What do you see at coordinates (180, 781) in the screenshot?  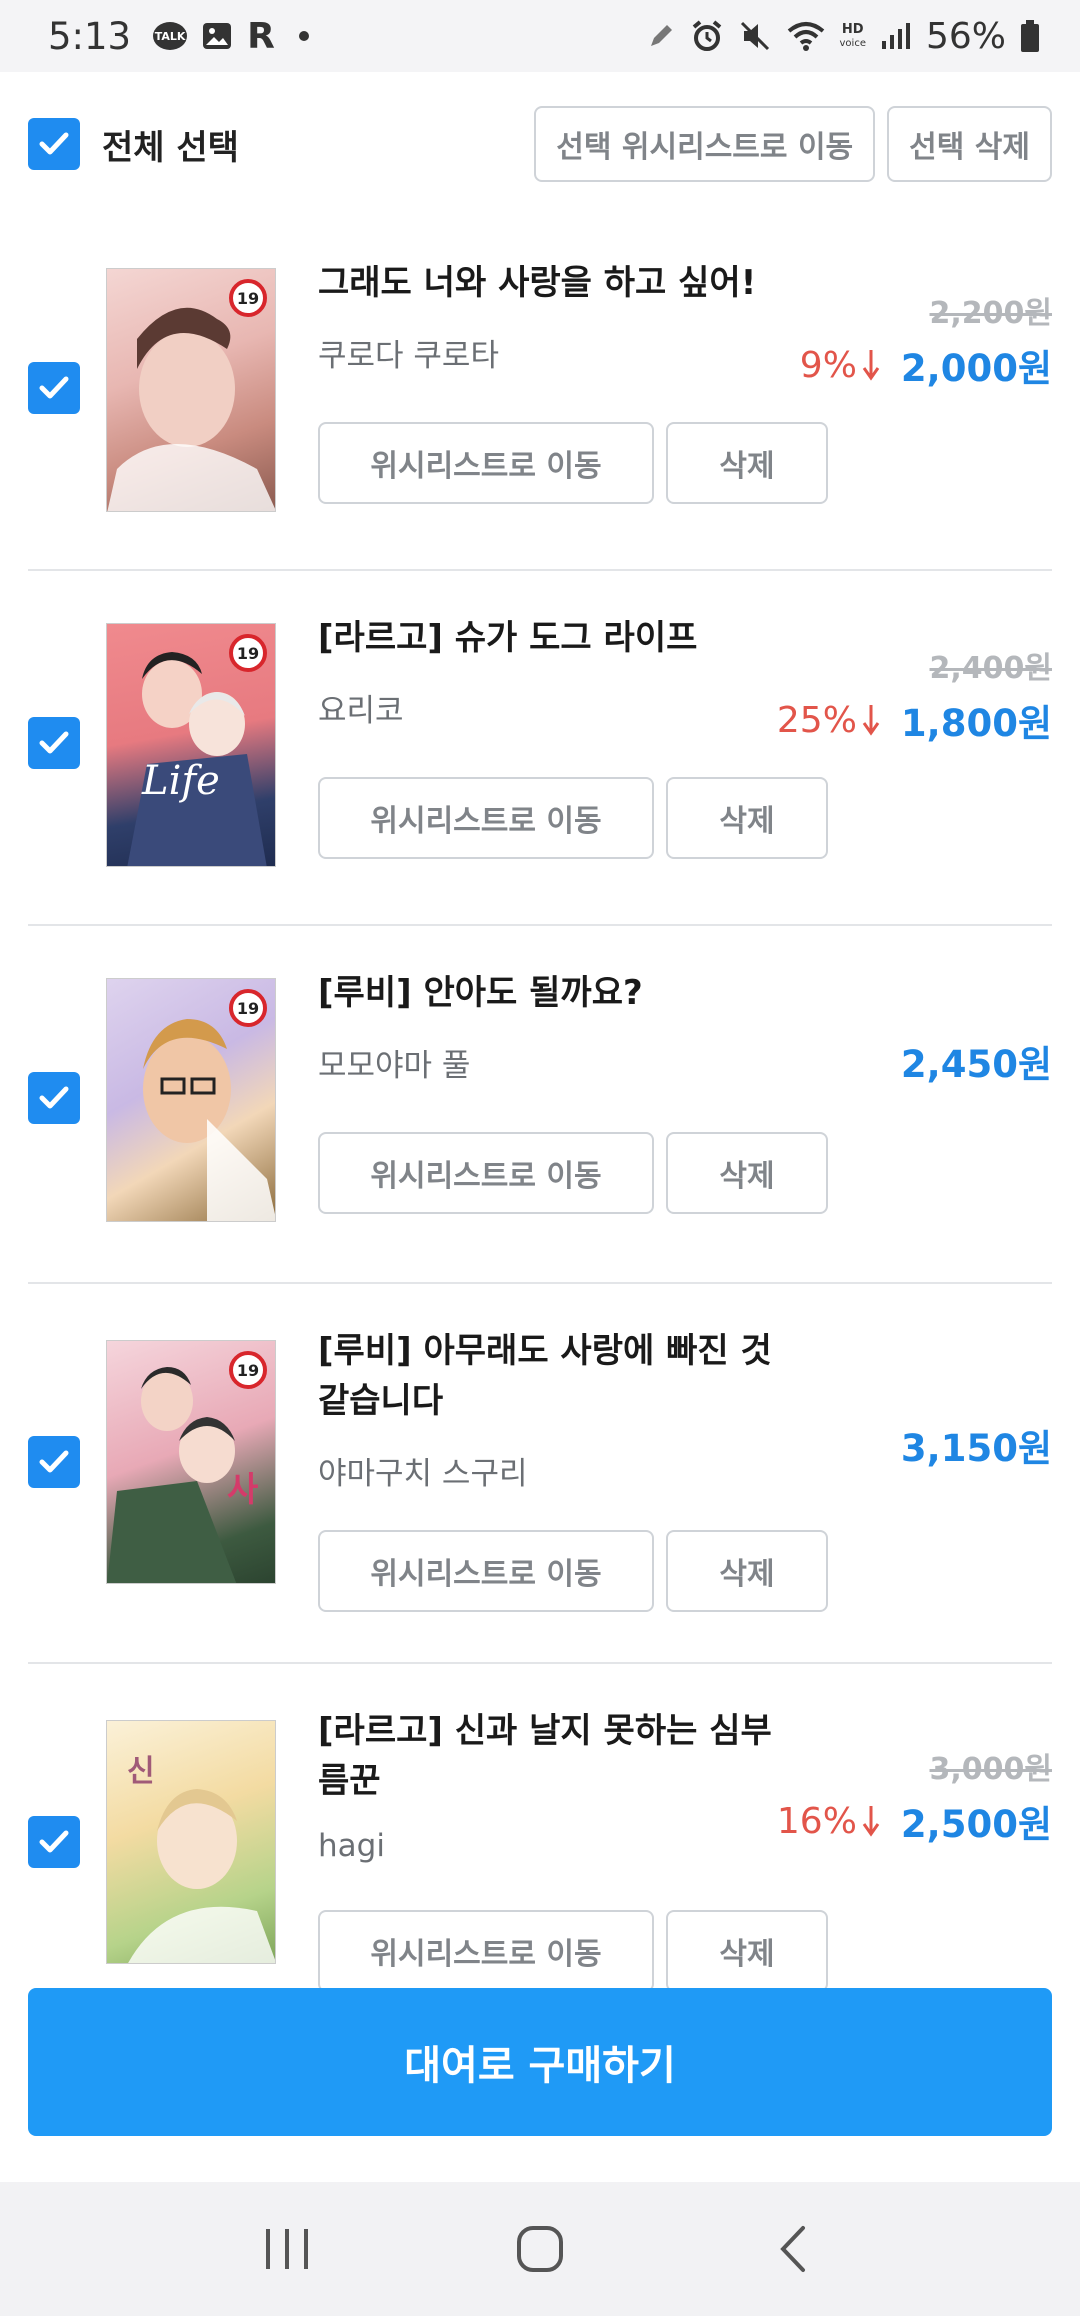 I see `svg-text: Life` at bounding box center [180, 781].